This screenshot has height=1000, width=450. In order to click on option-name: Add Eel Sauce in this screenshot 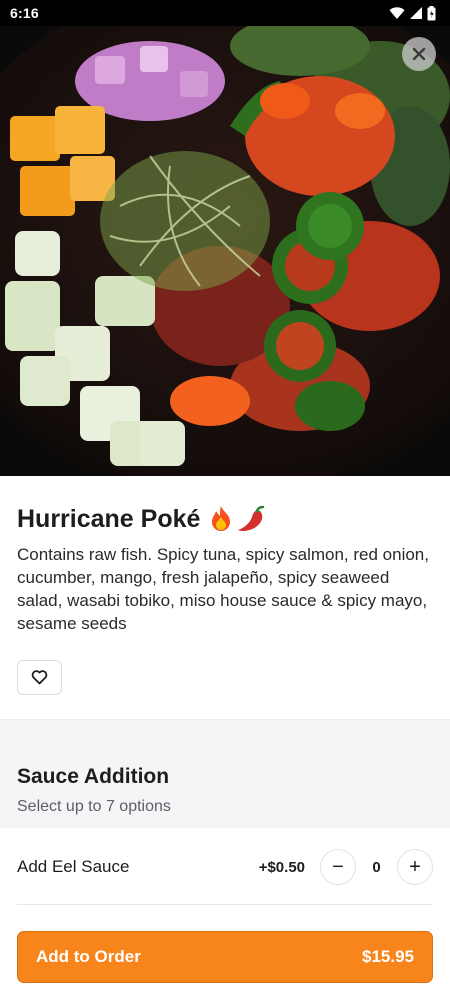, I will do `click(73, 866)`.